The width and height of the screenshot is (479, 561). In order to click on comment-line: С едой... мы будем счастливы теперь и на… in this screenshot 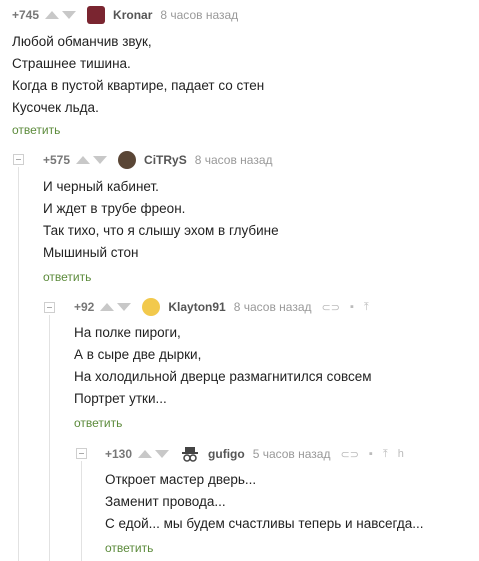, I will do `click(264, 523)`.